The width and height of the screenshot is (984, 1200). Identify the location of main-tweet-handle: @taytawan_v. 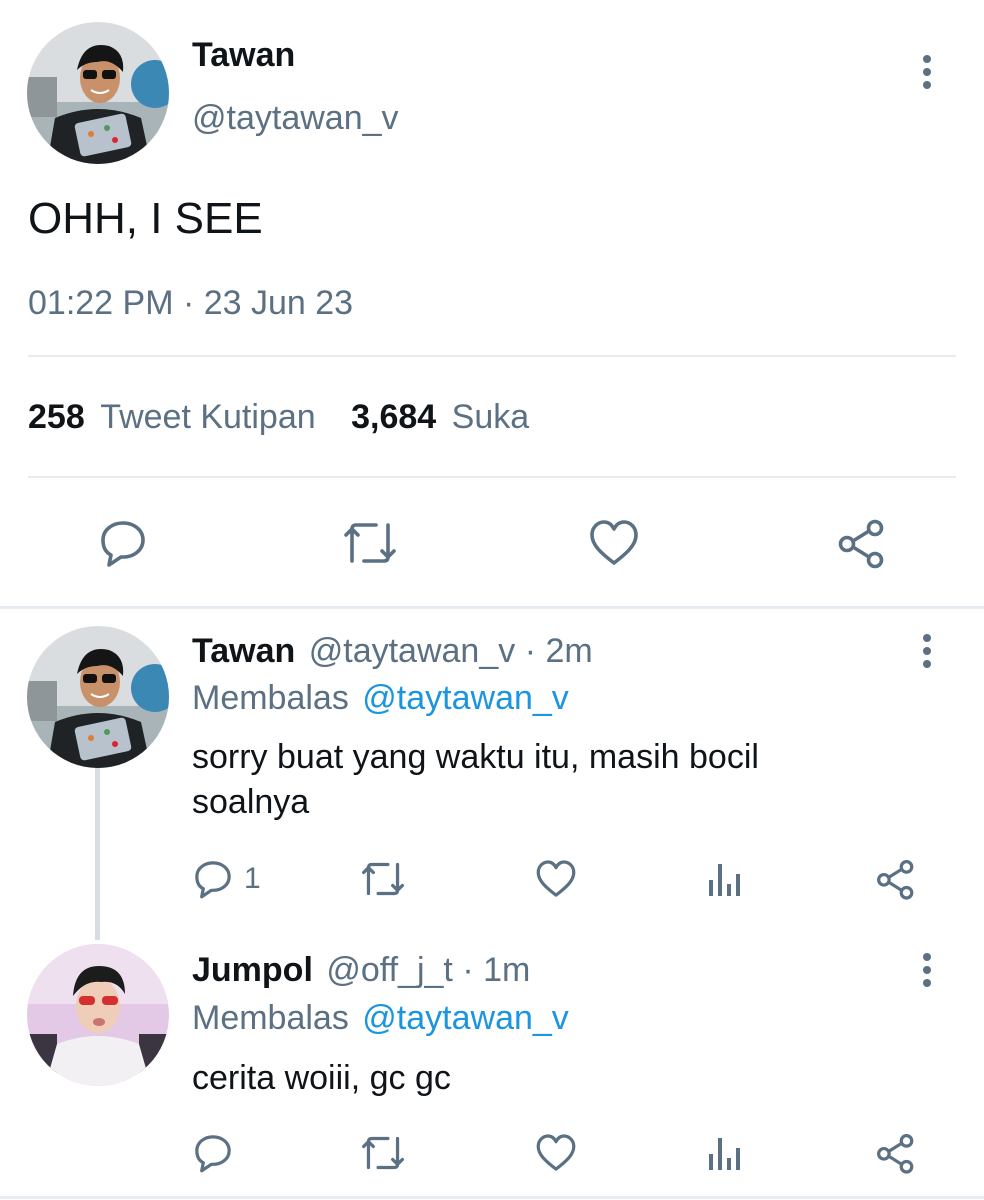
(295, 118).